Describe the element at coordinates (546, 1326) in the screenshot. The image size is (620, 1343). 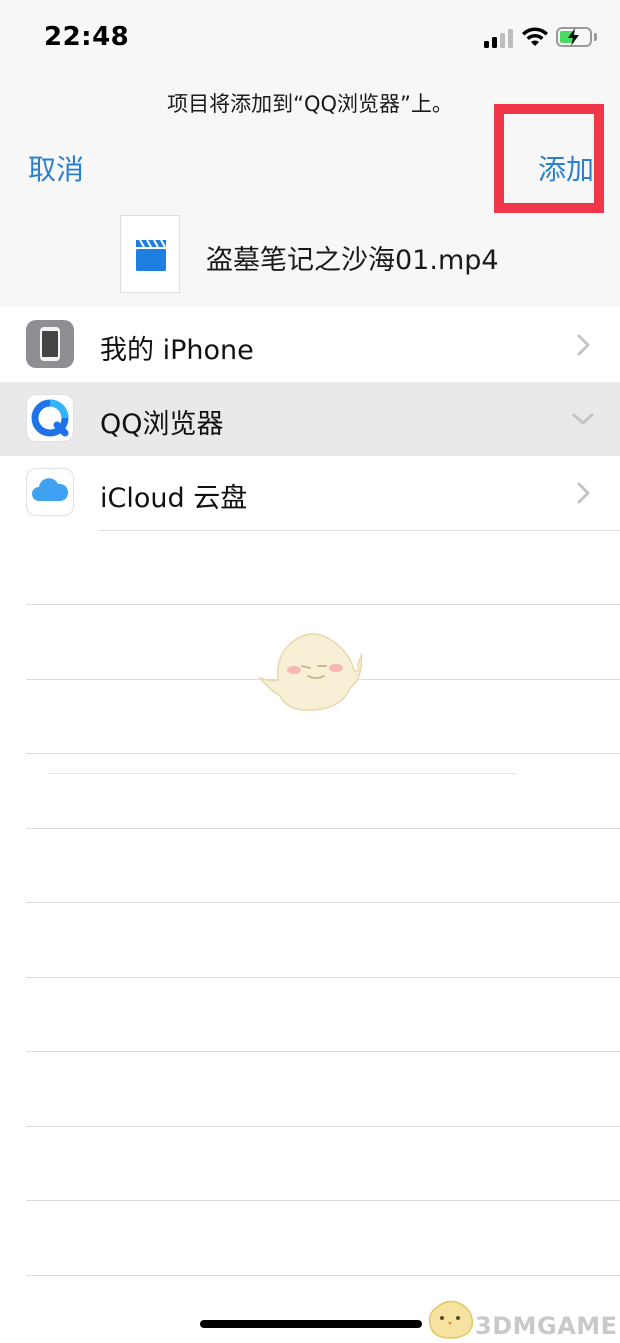
I see `watermark-text: 3DMGAME` at that location.